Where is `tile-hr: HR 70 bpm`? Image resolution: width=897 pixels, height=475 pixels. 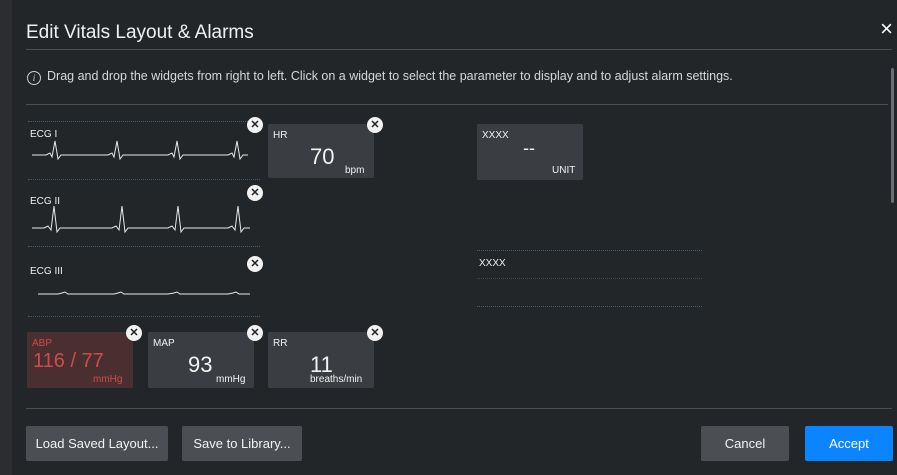 tile-hr: HR 70 bpm is located at coordinates (321, 151).